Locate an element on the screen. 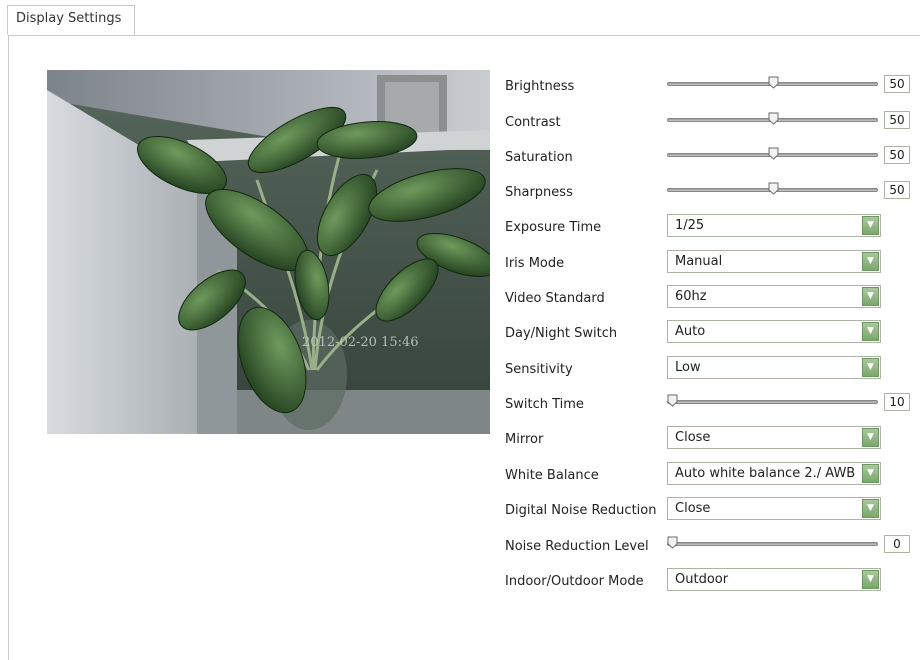 This screenshot has height=660, width=920. brightness-slider is located at coordinates (772, 82).